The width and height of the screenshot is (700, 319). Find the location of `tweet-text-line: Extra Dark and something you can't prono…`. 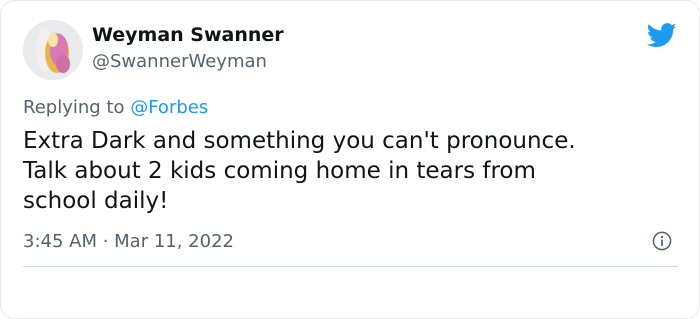

tweet-text-line: Extra Dark and something you can't prono… is located at coordinates (299, 141).